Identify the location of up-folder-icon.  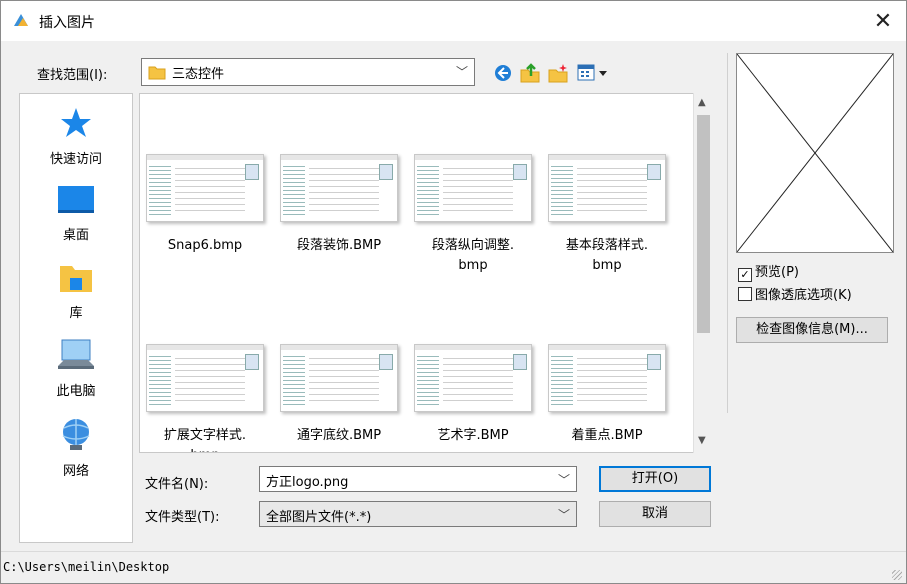
(530, 73).